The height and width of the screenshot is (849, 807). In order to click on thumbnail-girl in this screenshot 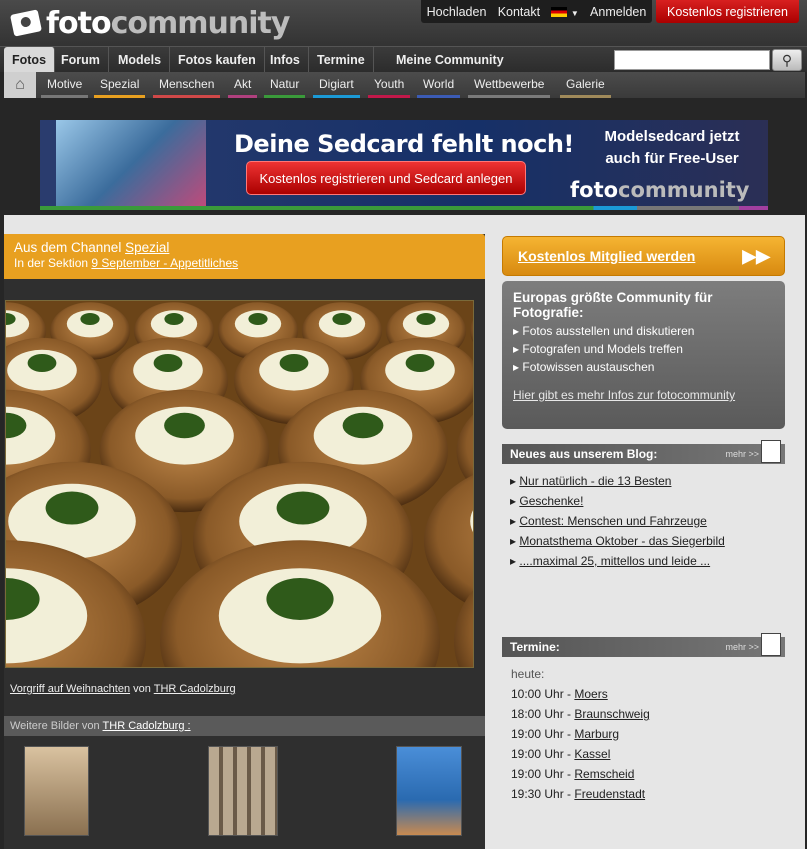, I will do `click(429, 791)`.